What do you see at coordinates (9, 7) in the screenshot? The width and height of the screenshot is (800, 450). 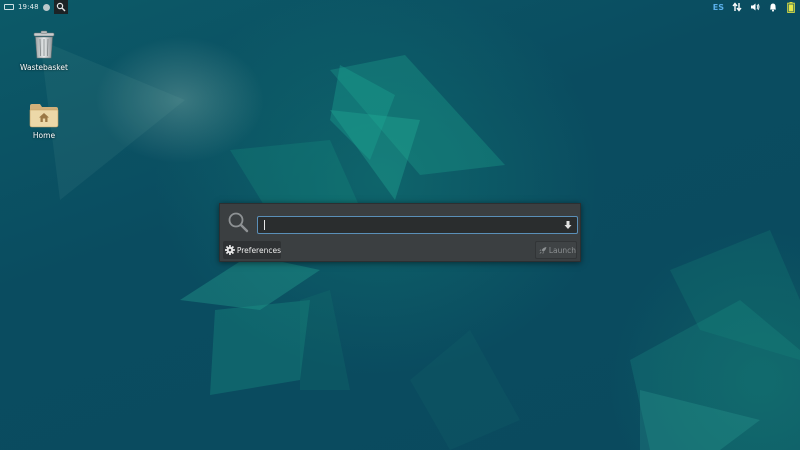 I see `keyboard-icon` at bounding box center [9, 7].